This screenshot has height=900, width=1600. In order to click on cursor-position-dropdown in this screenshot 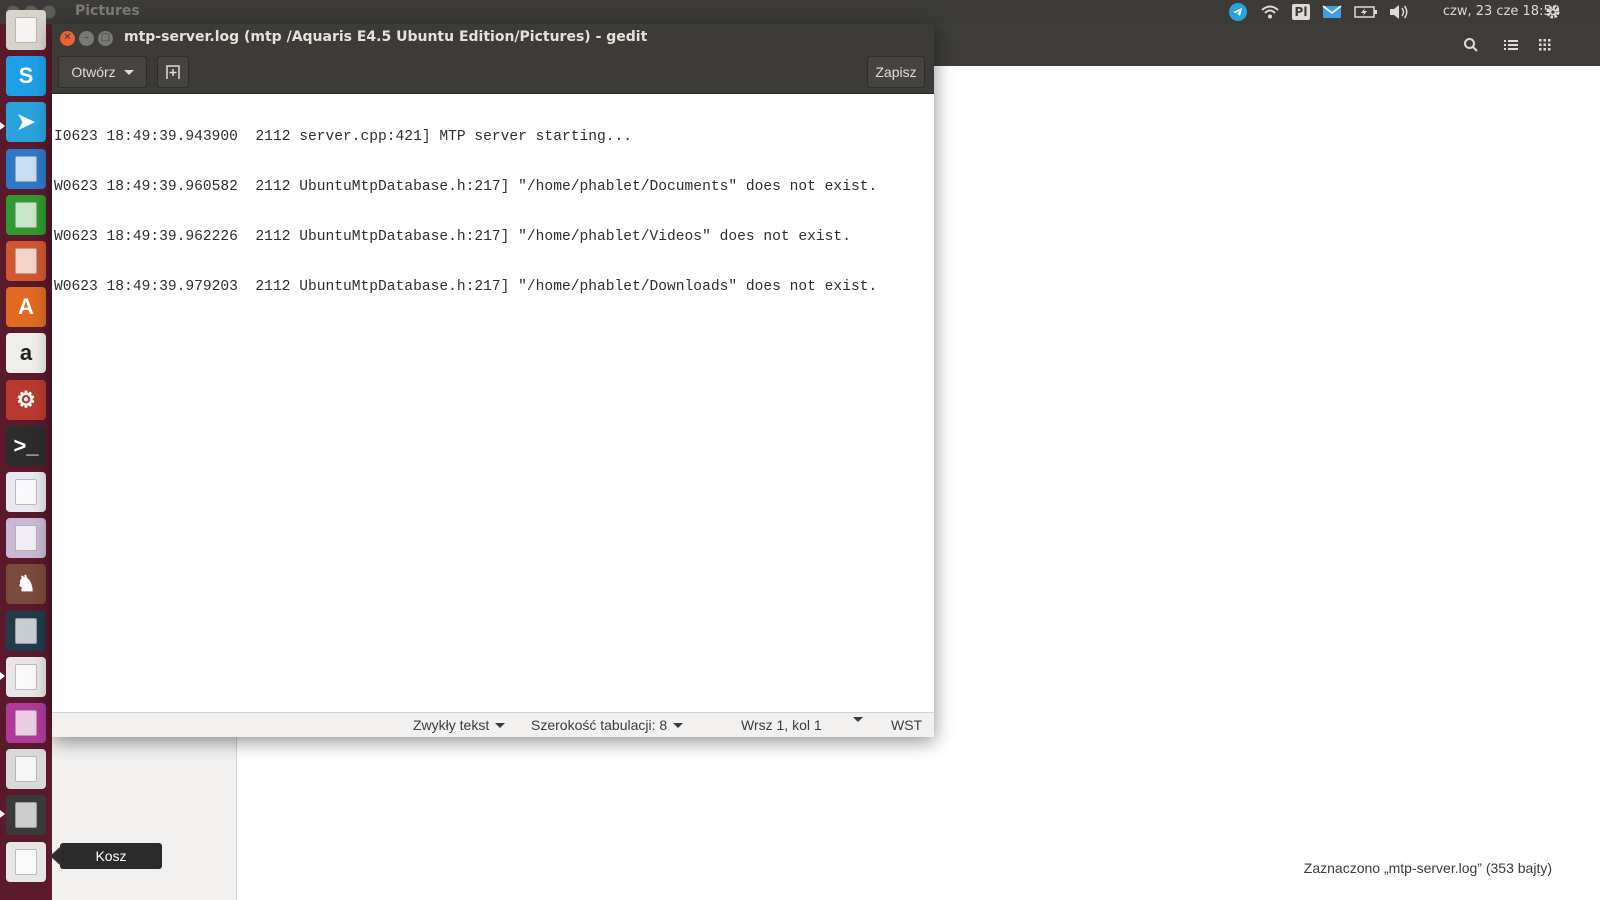, I will do `click(858, 719)`.